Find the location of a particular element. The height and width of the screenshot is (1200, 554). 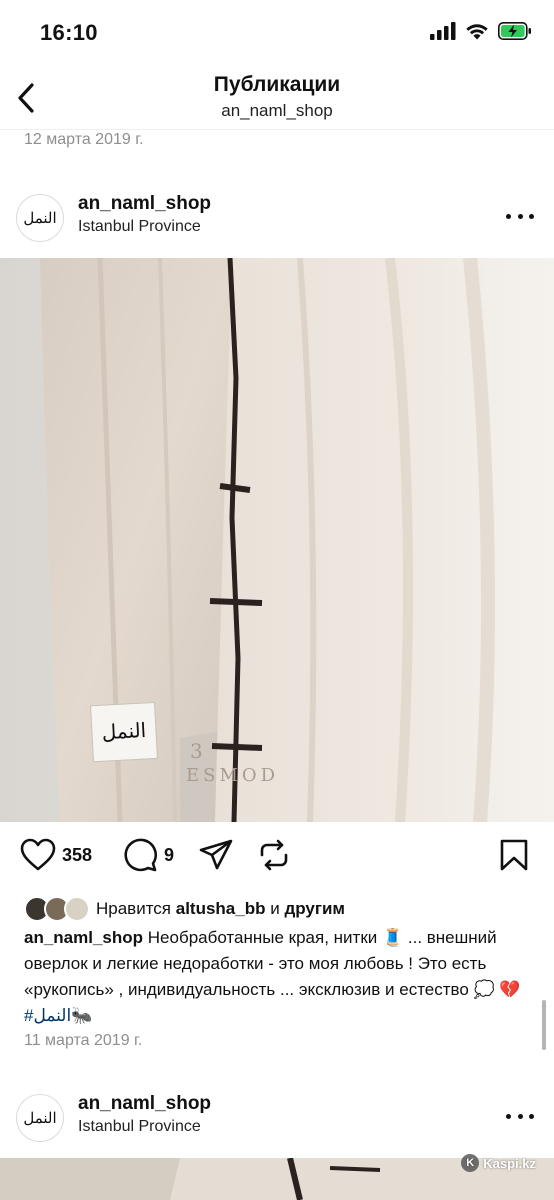

comment-bubble-icon is located at coordinates (141, 855).